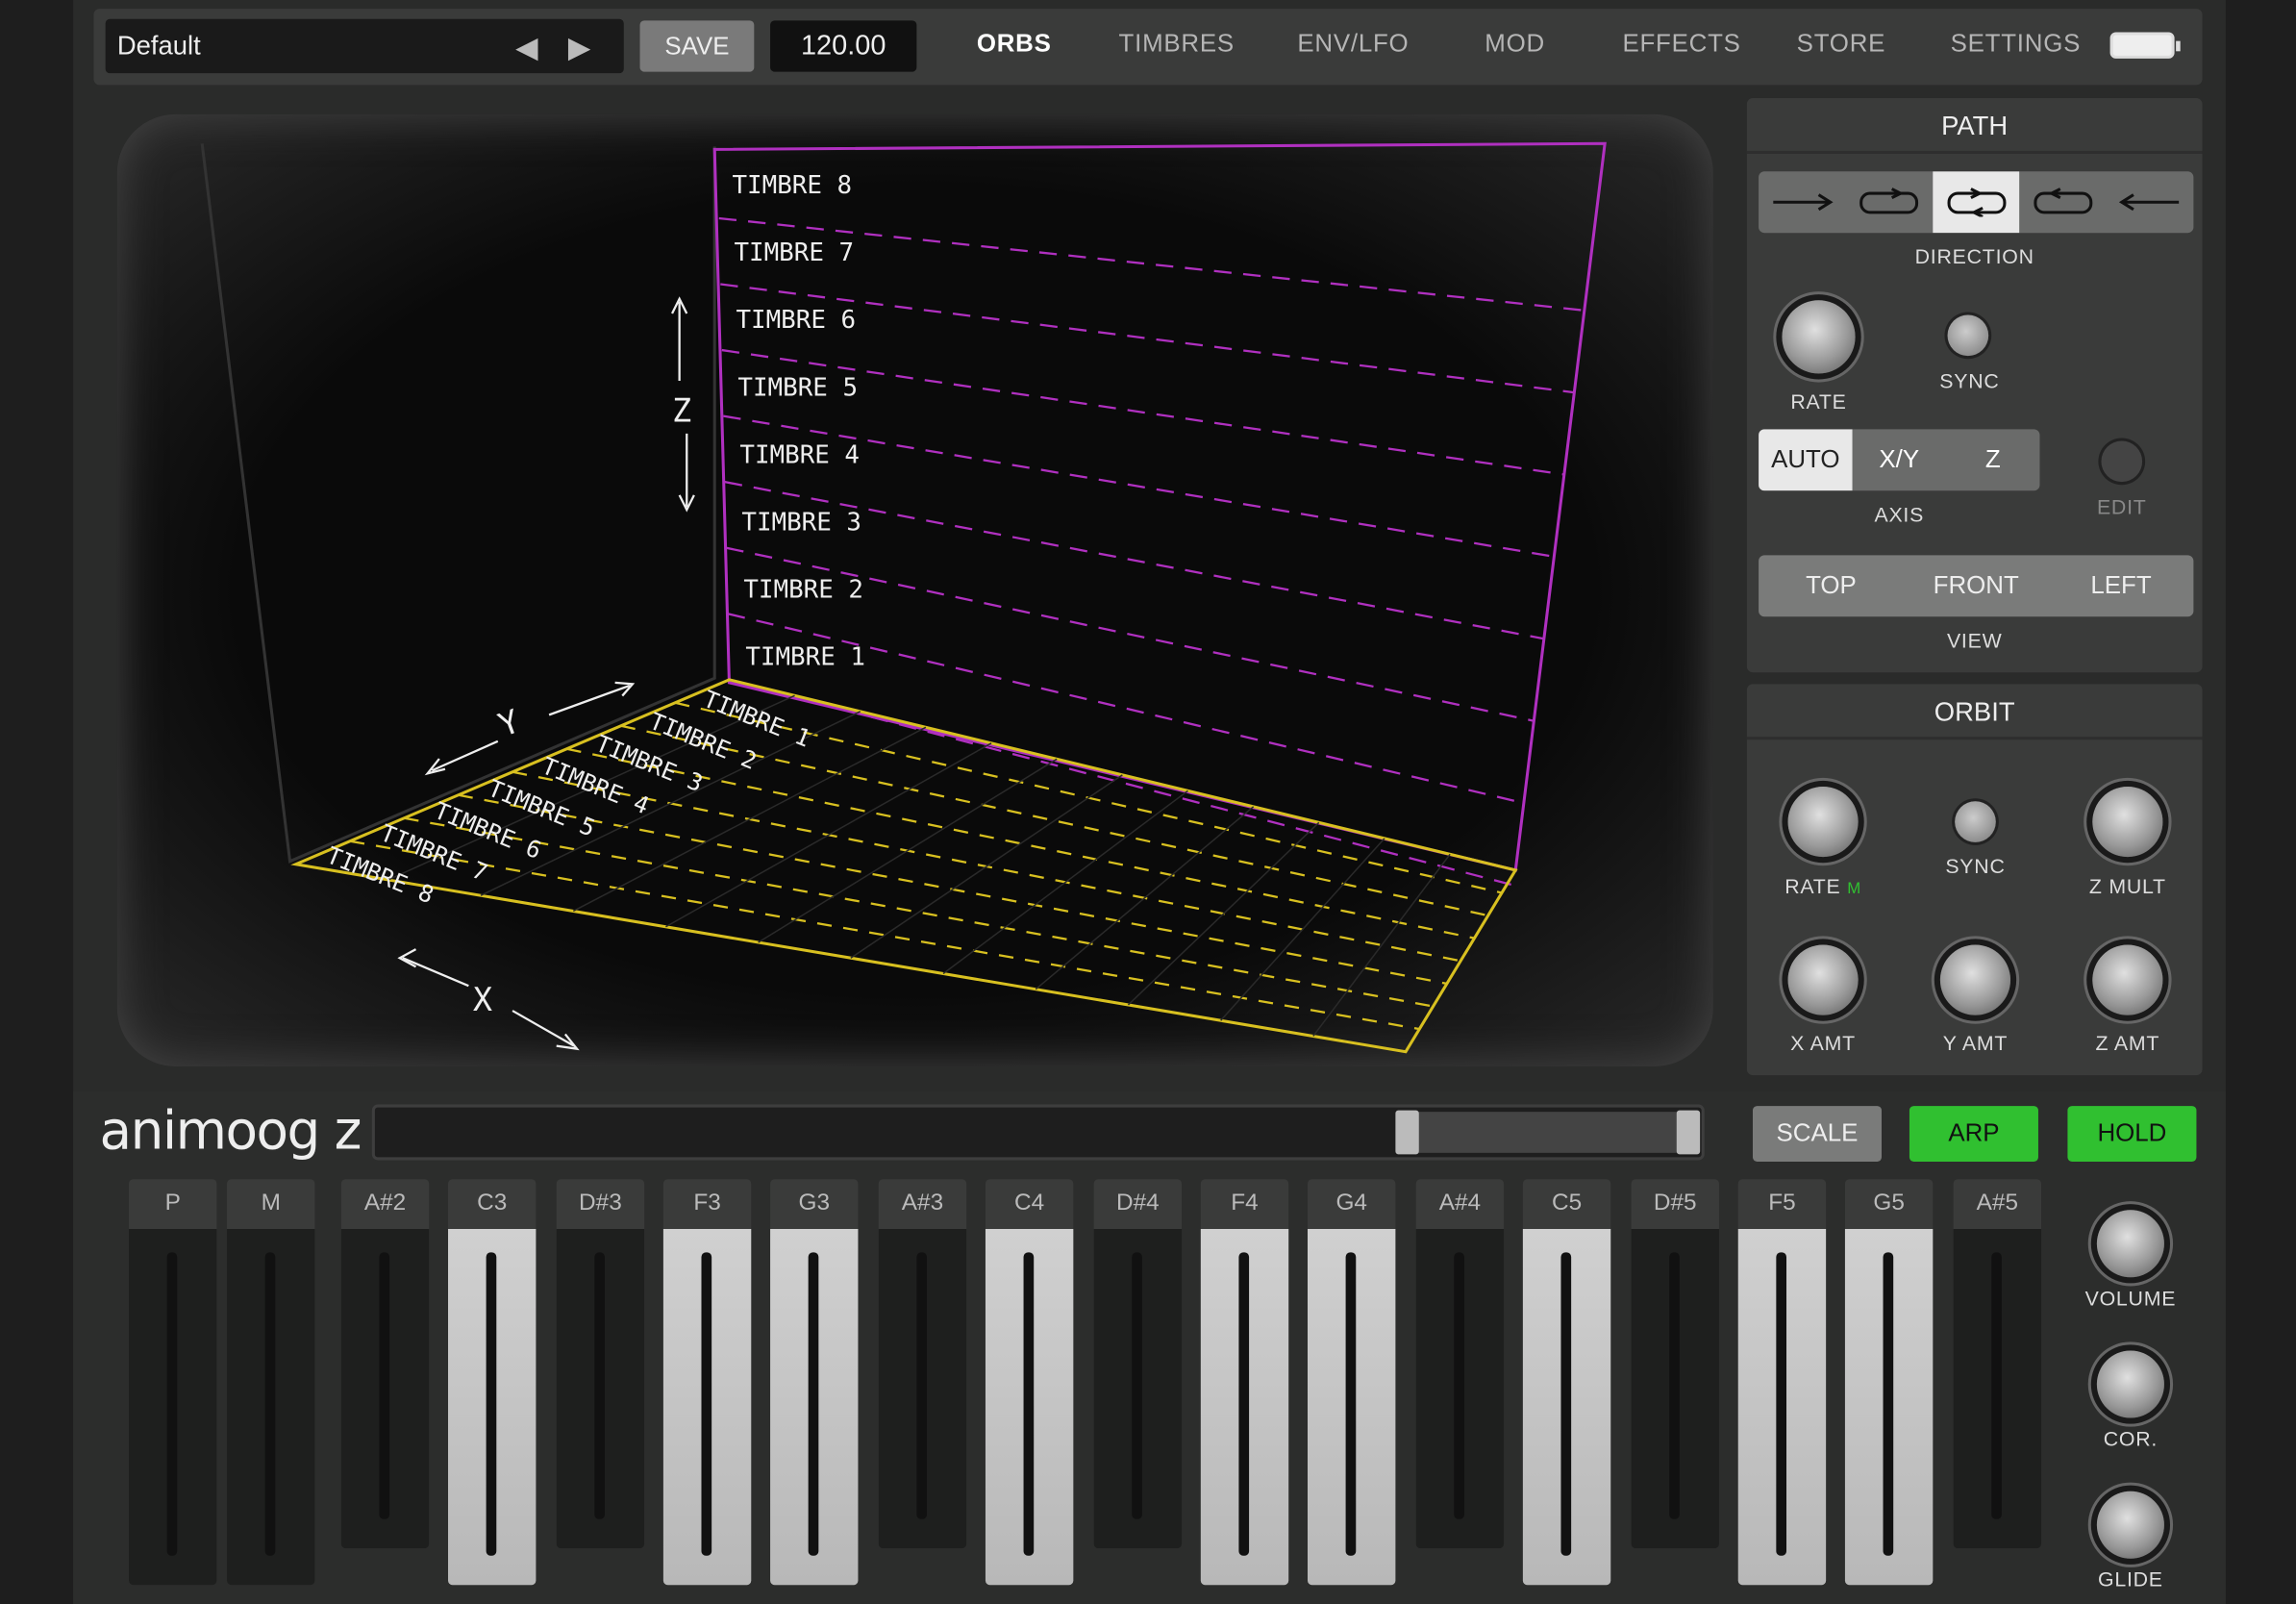 The image size is (2296, 1604). What do you see at coordinates (697, 46) in the screenshot?
I see `save-button: SAVE` at bounding box center [697, 46].